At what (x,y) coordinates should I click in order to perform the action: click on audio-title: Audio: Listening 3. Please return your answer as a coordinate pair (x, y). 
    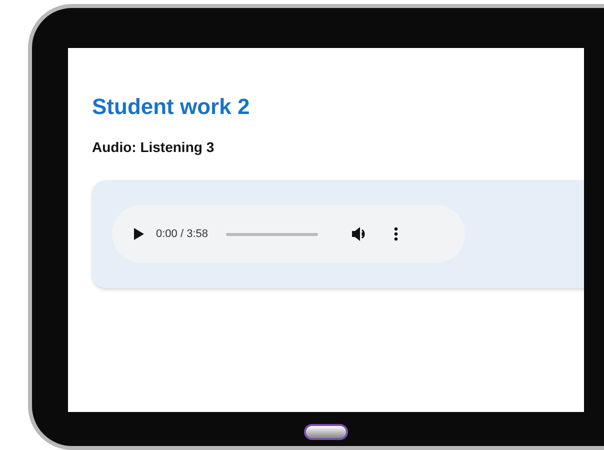
    Looking at the image, I should click on (154, 147).